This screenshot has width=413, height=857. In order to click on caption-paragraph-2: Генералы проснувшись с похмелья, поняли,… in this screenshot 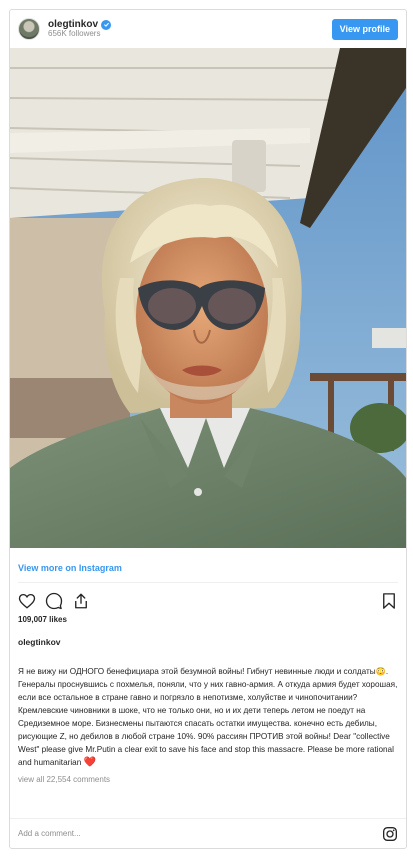, I will do `click(208, 723)`.